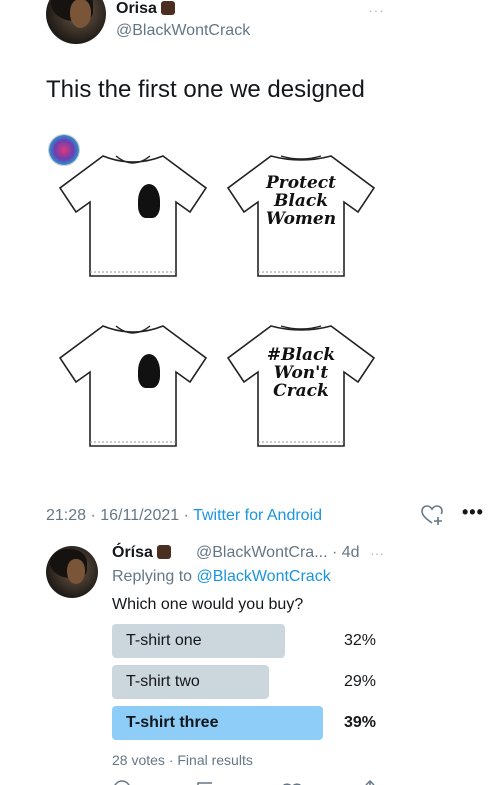  I want to click on author-name: Orisa, so click(146, 9).